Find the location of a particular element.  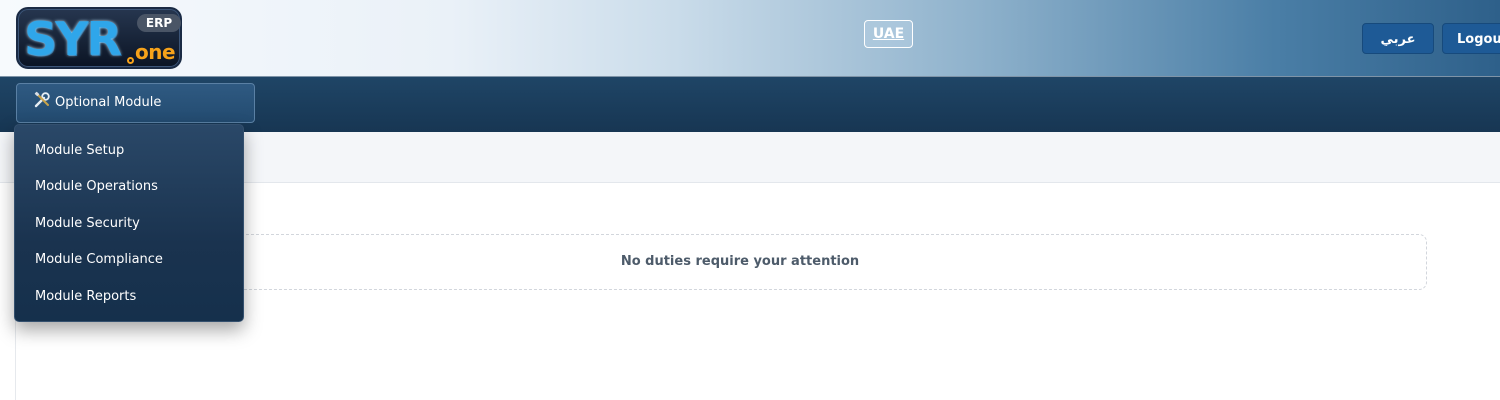

menu-item-module-reports: Module Reports is located at coordinates (129, 297).